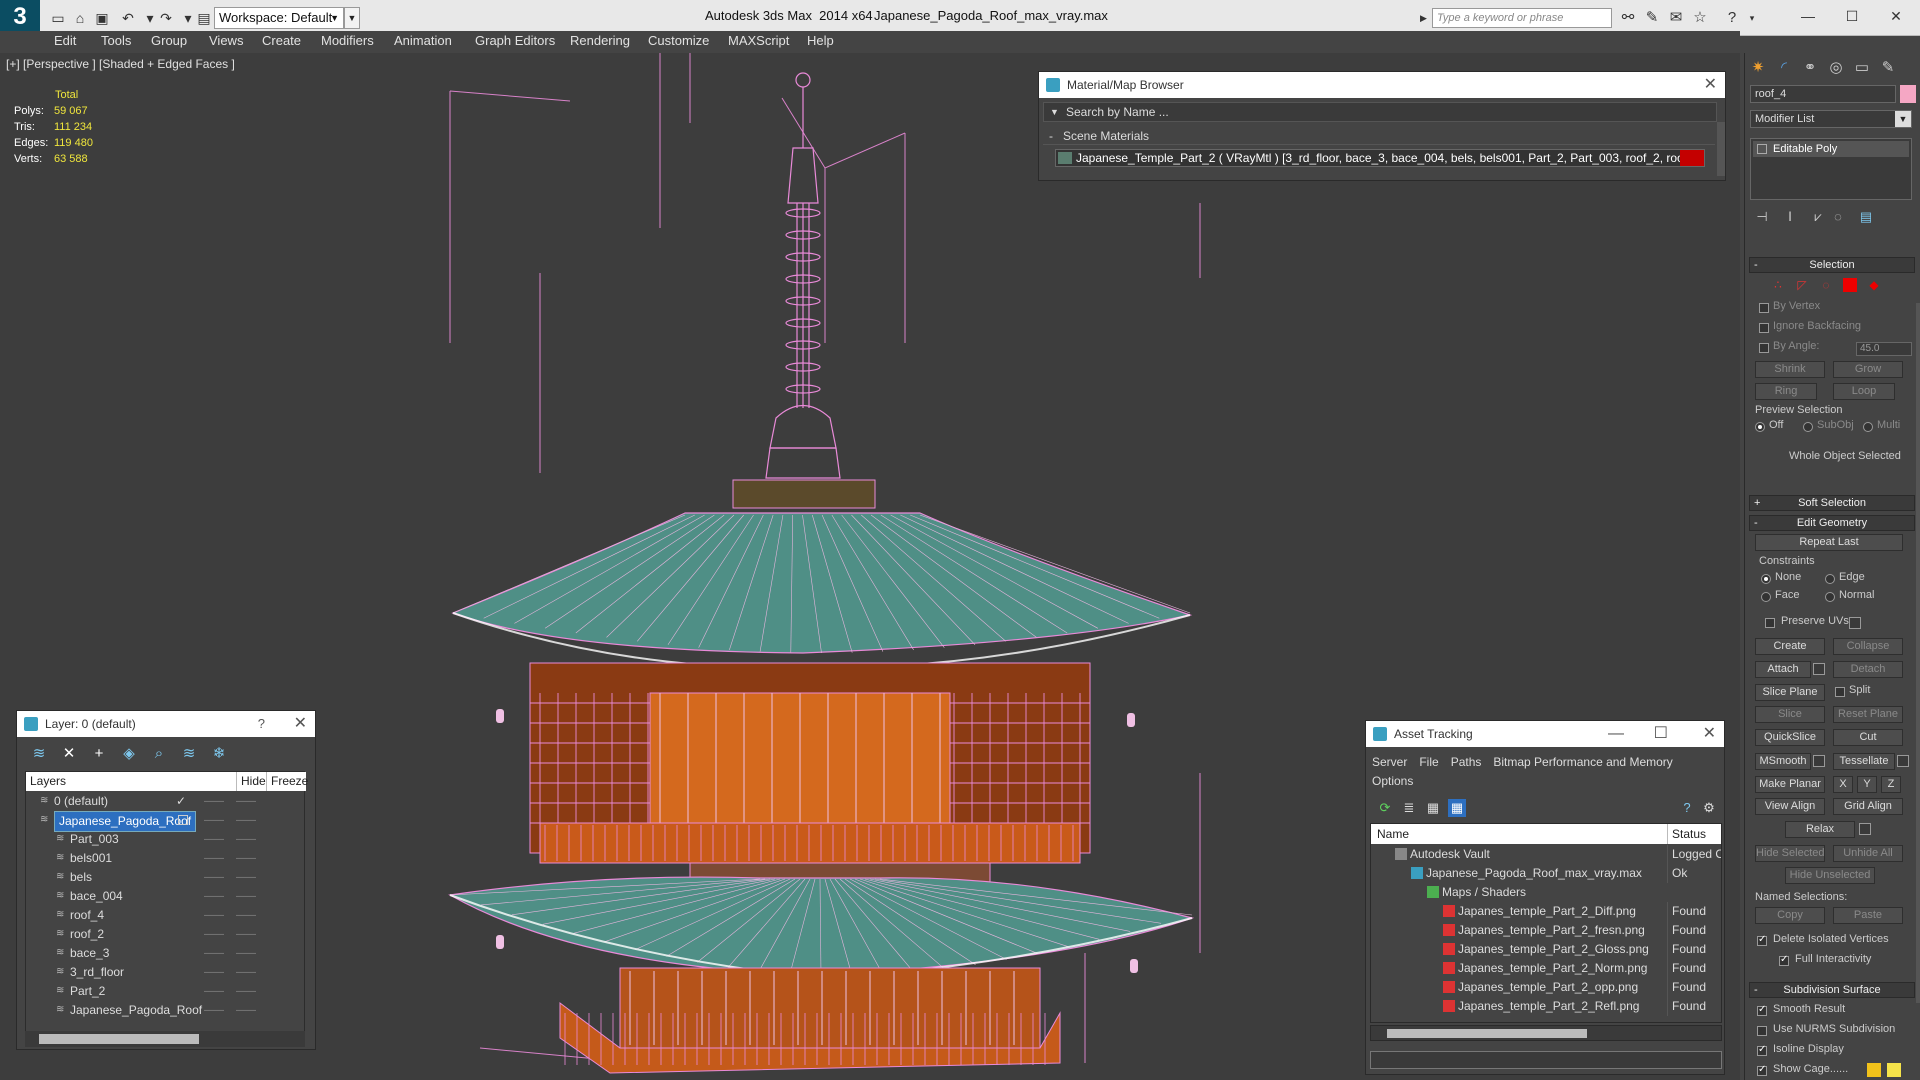 The width and height of the screenshot is (1920, 1080). Describe the element at coordinates (1868, 714) in the screenshot. I see `reset-plane-button: Reset Plane` at that location.